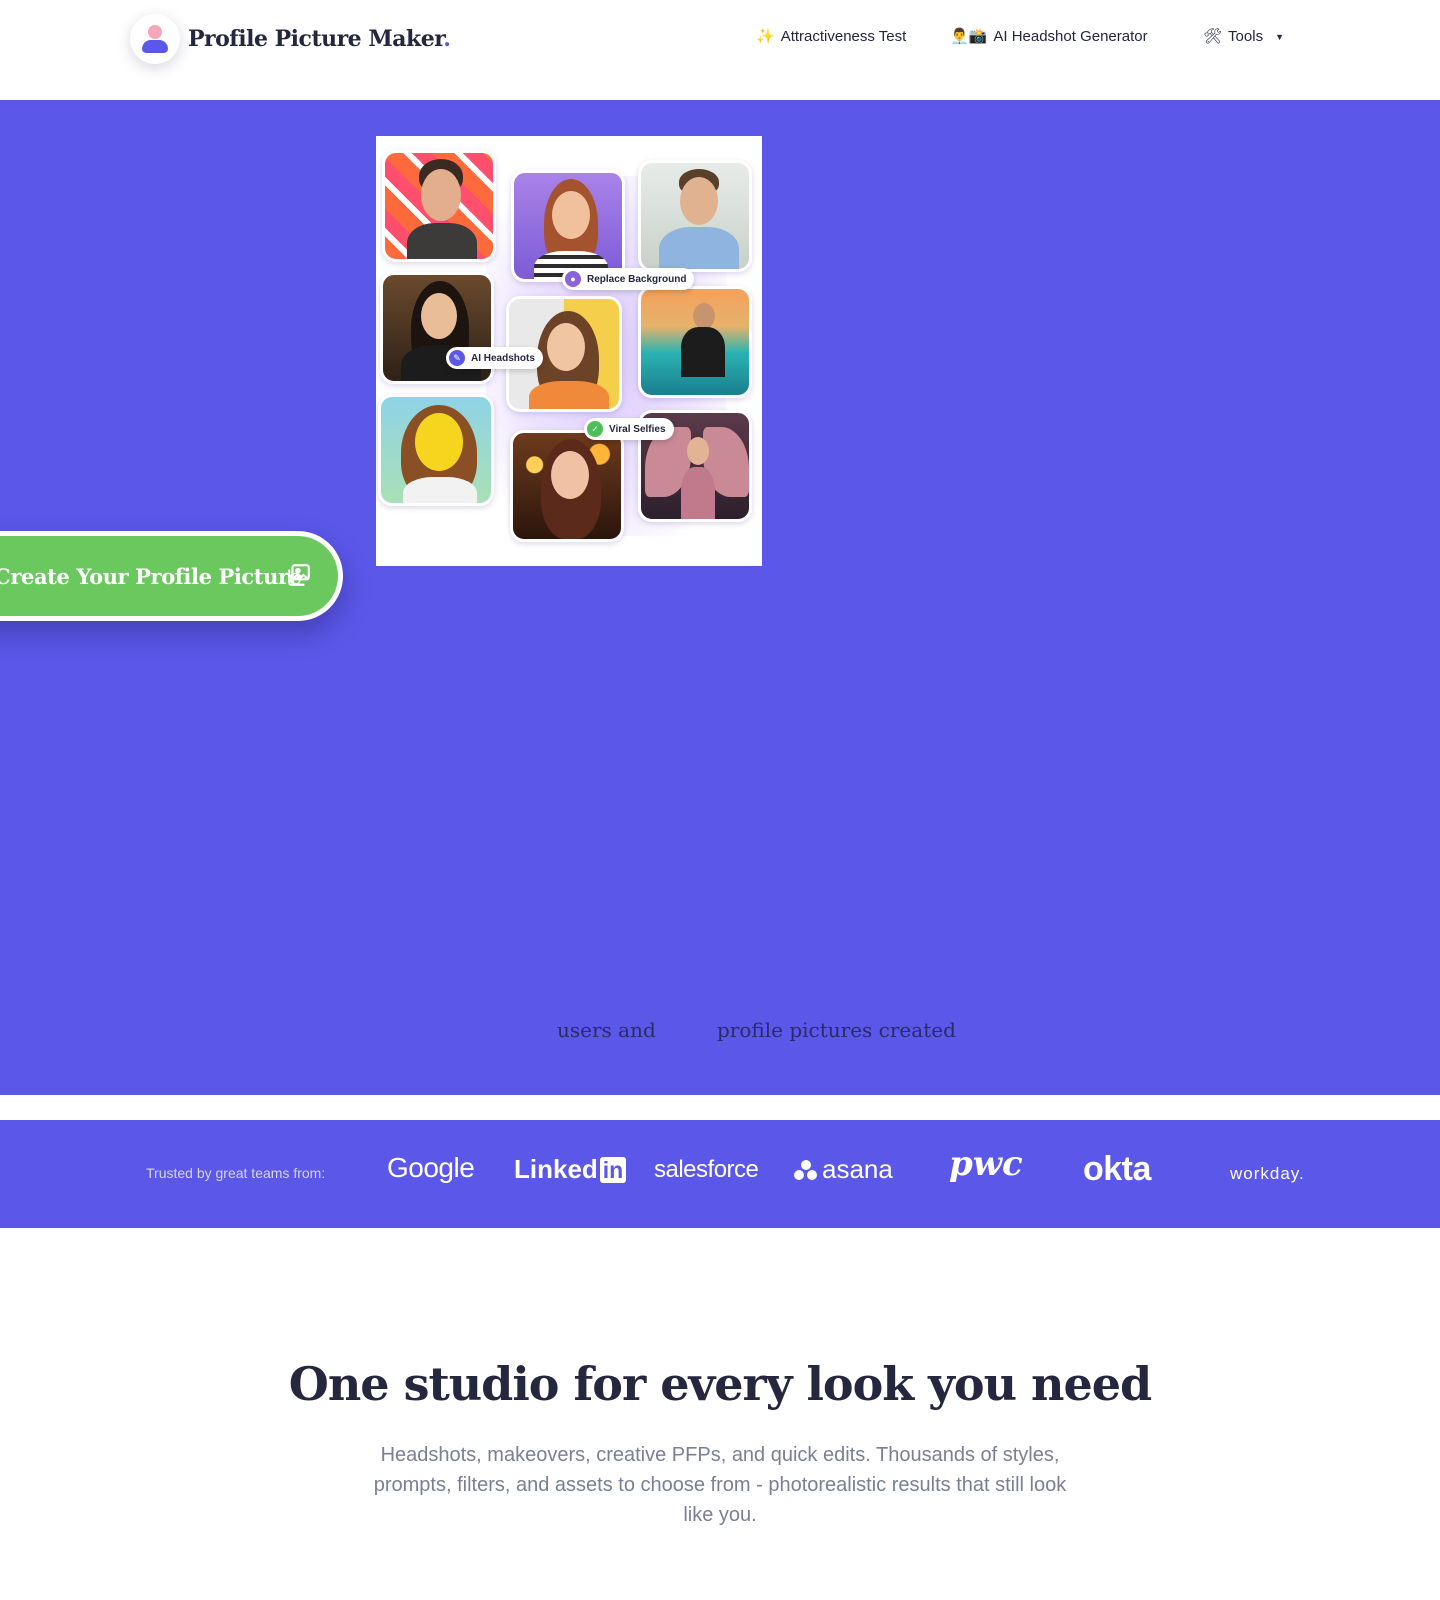 This screenshot has width=1440, height=1600. Describe the element at coordinates (151, 576) in the screenshot. I see `cta-label: Create Your Profile Picture` at that location.